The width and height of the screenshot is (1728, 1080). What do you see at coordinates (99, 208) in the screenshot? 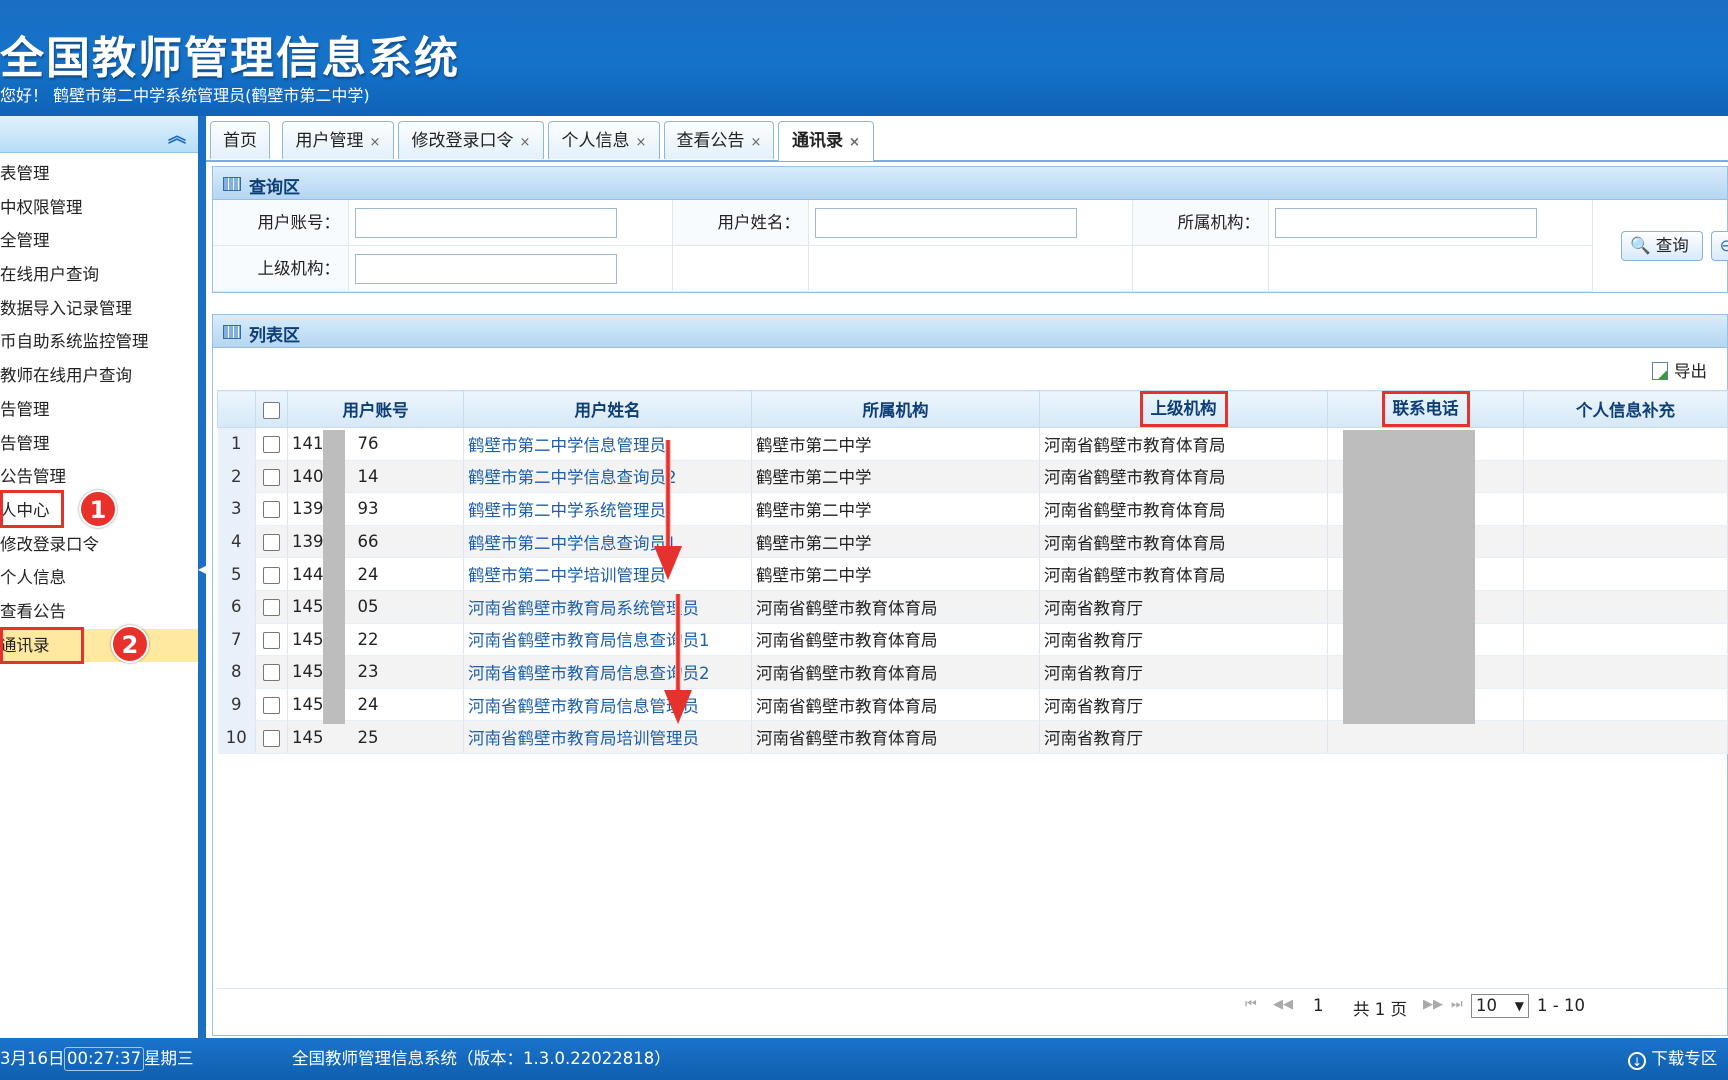
I see `sidebar-item: 中权限管理` at bounding box center [99, 208].